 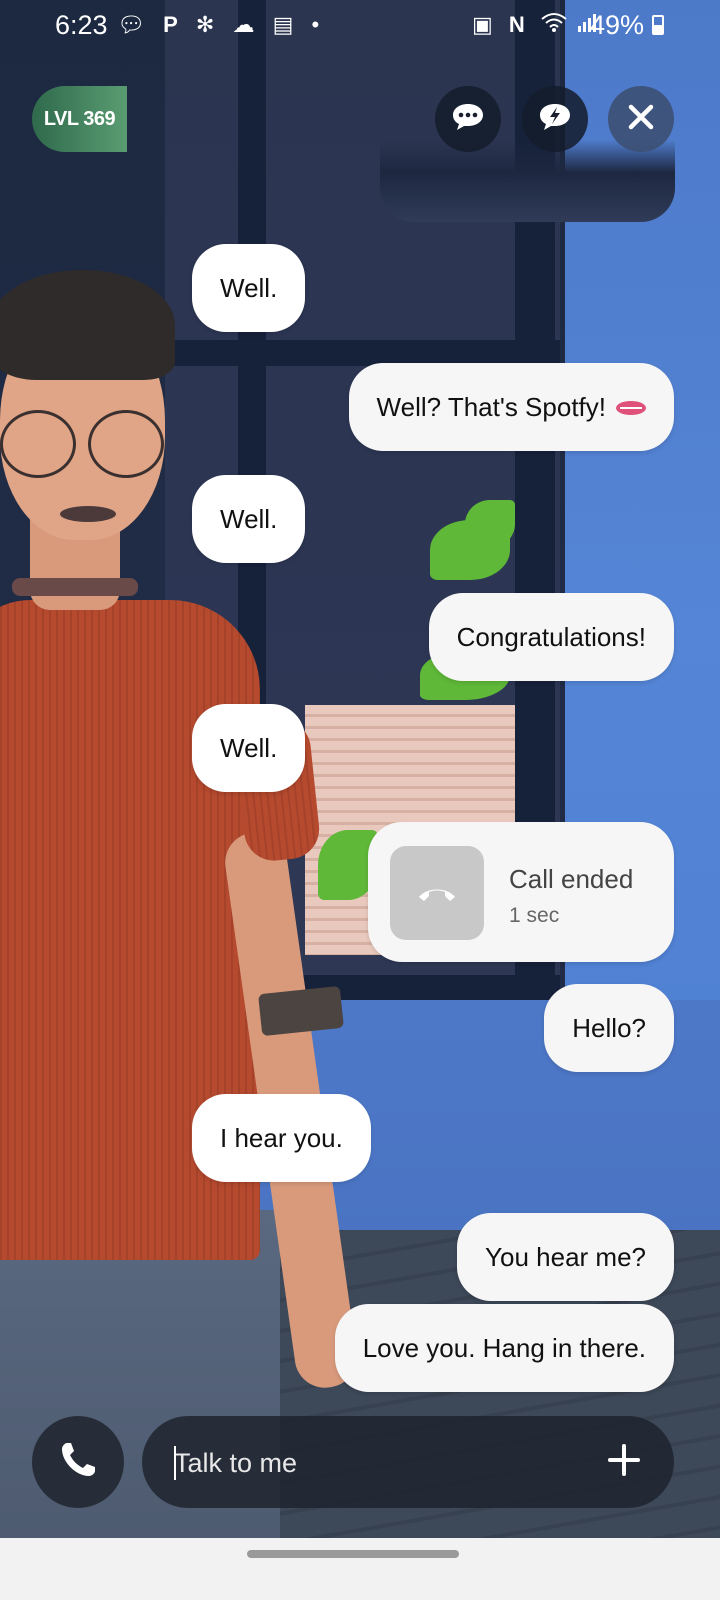 I want to click on message-text: I hear you., so click(x=281, y=1137).